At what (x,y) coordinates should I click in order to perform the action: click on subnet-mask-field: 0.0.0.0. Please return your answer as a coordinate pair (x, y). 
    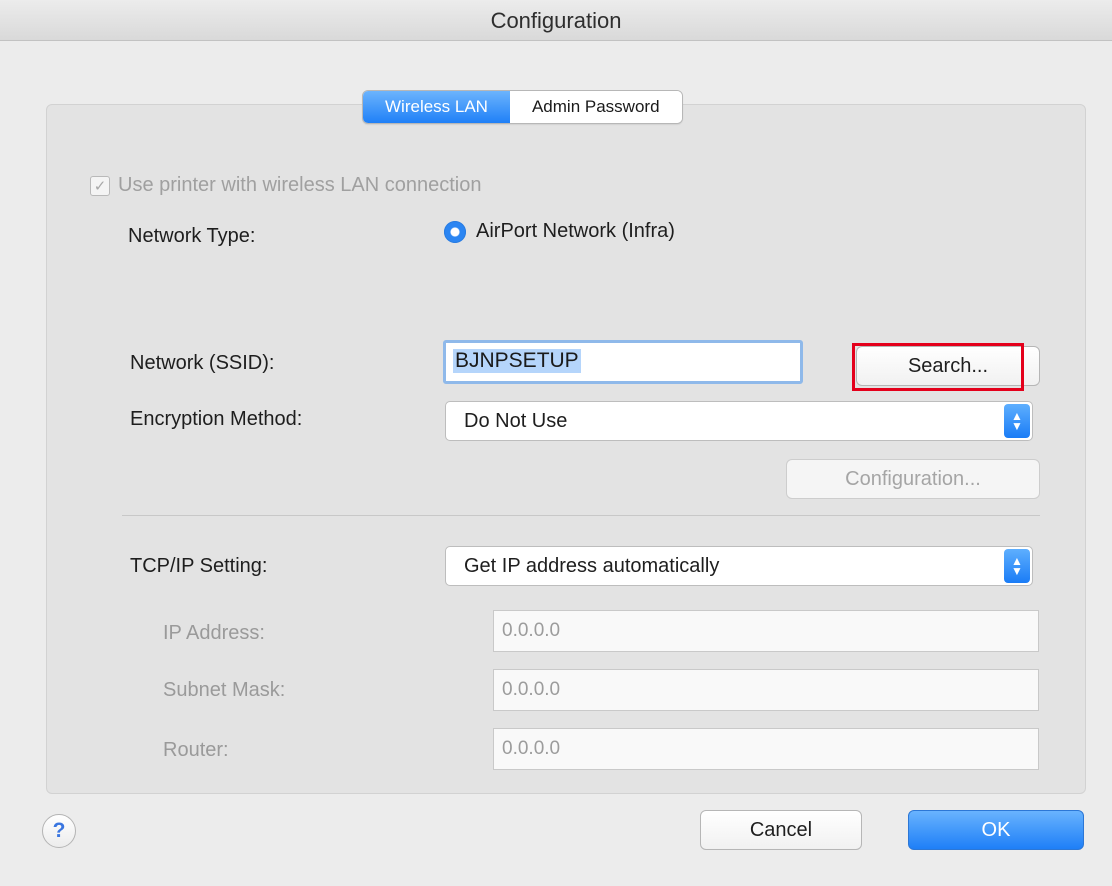
    Looking at the image, I should click on (766, 690).